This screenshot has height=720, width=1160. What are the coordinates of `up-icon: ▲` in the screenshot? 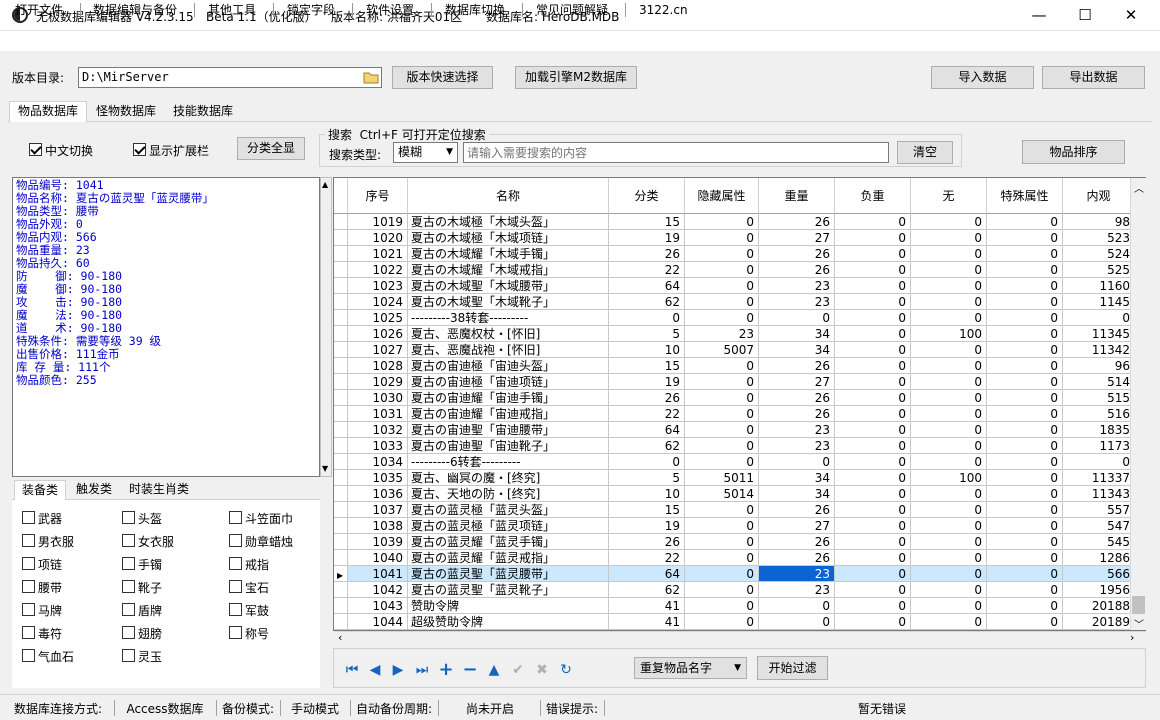 It's located at (494, 670).